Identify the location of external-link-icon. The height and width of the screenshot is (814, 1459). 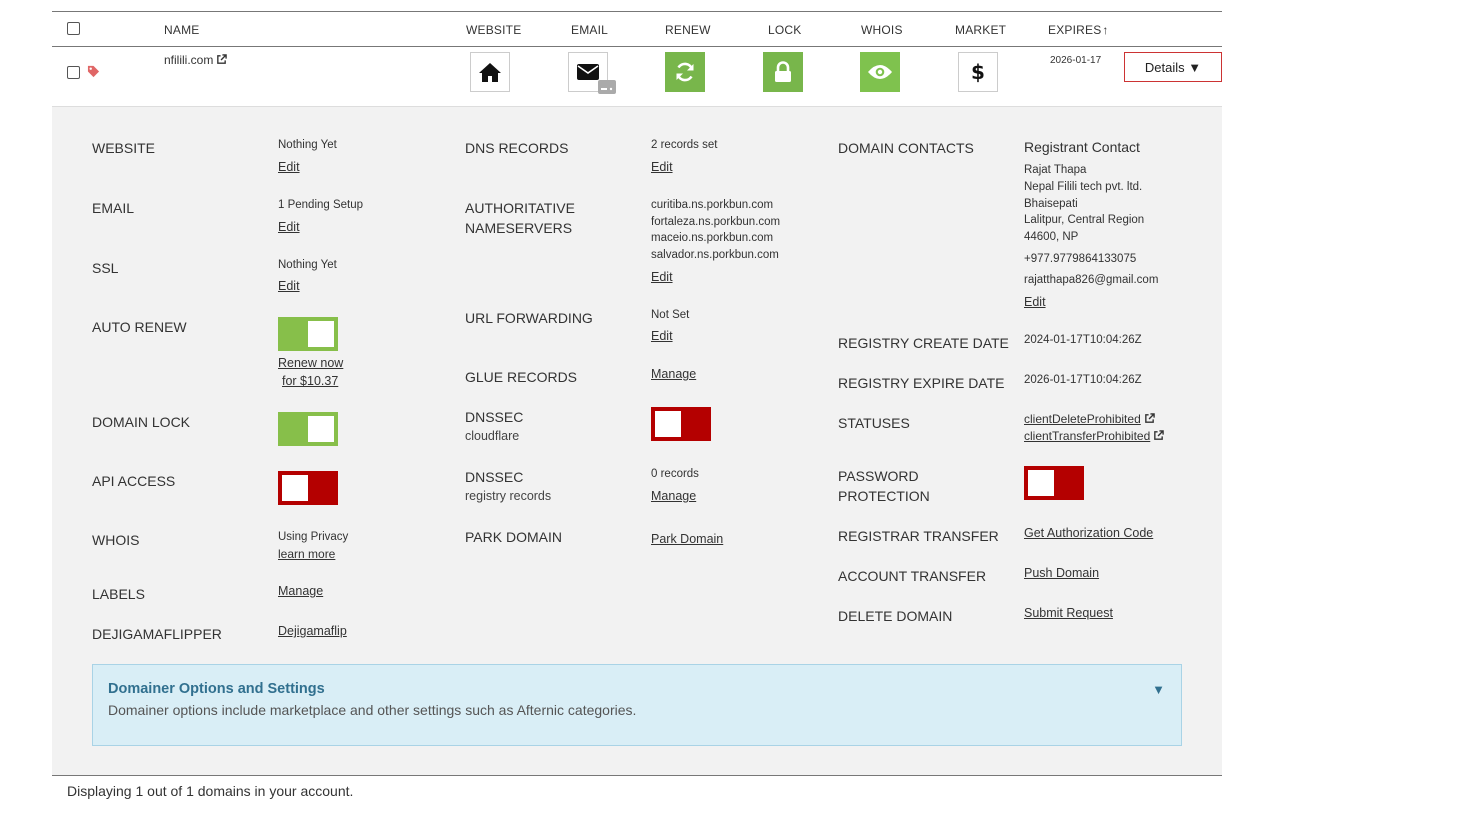
(1159, 435).